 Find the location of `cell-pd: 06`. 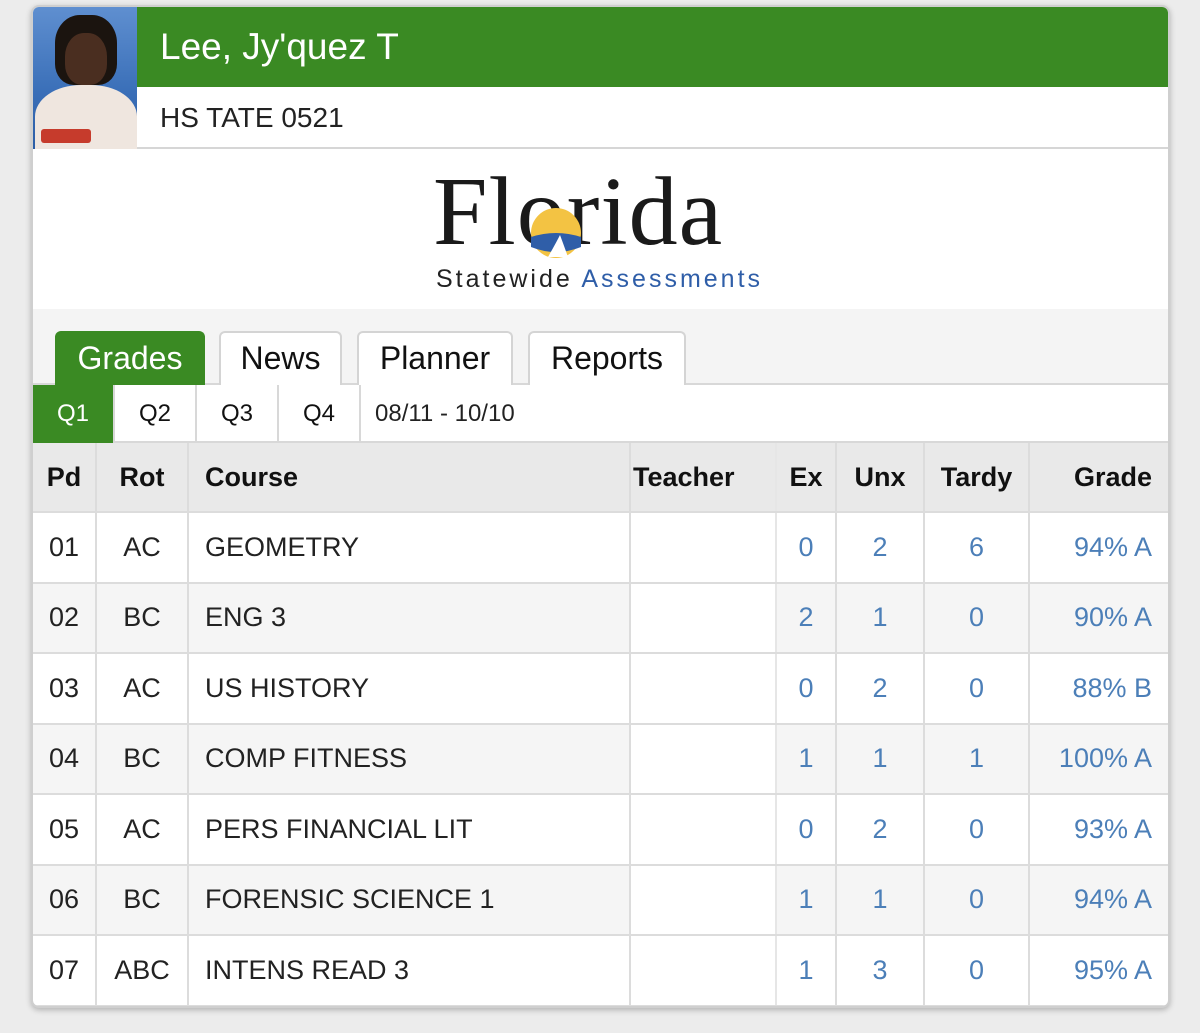

cell-pd: 06 is located at coordinates (65, 899).